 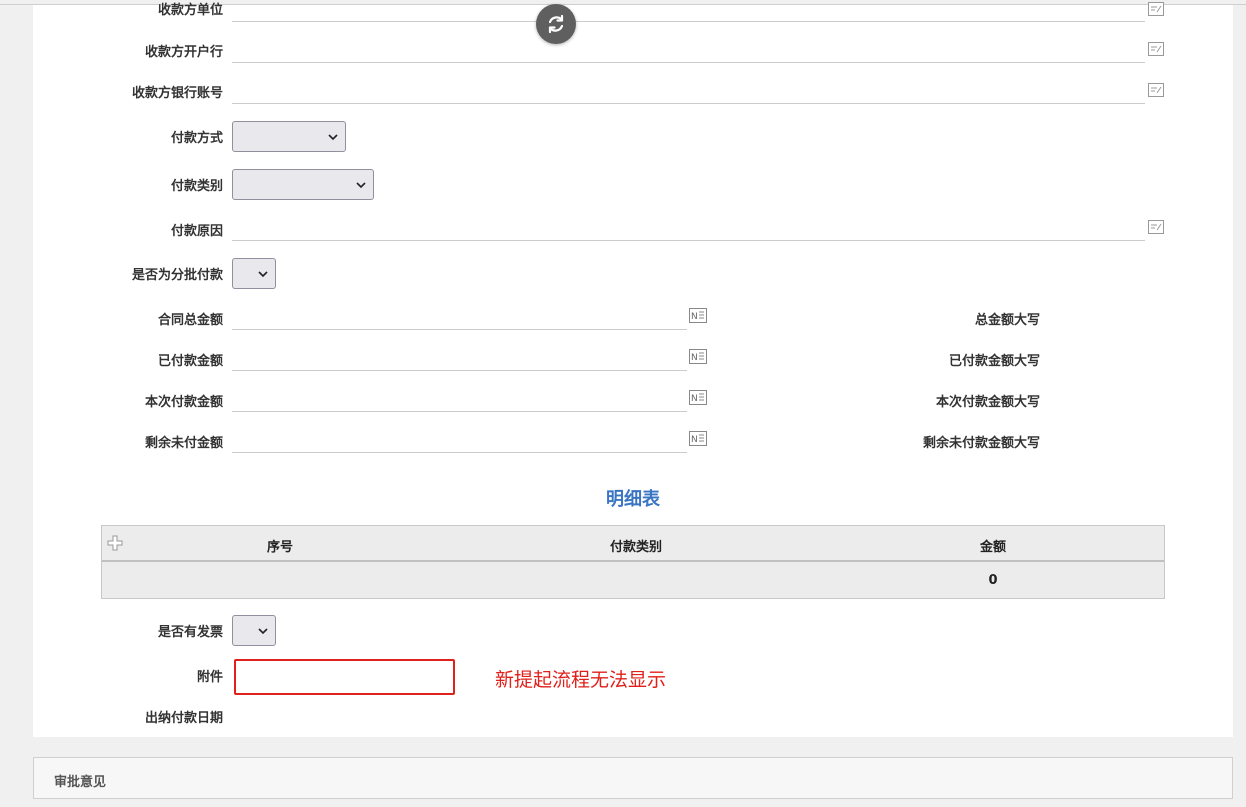 What do you see at coordinates (115, 543) in the screenshot?
I see `add-row-icon` at bounding box center [115, 543].